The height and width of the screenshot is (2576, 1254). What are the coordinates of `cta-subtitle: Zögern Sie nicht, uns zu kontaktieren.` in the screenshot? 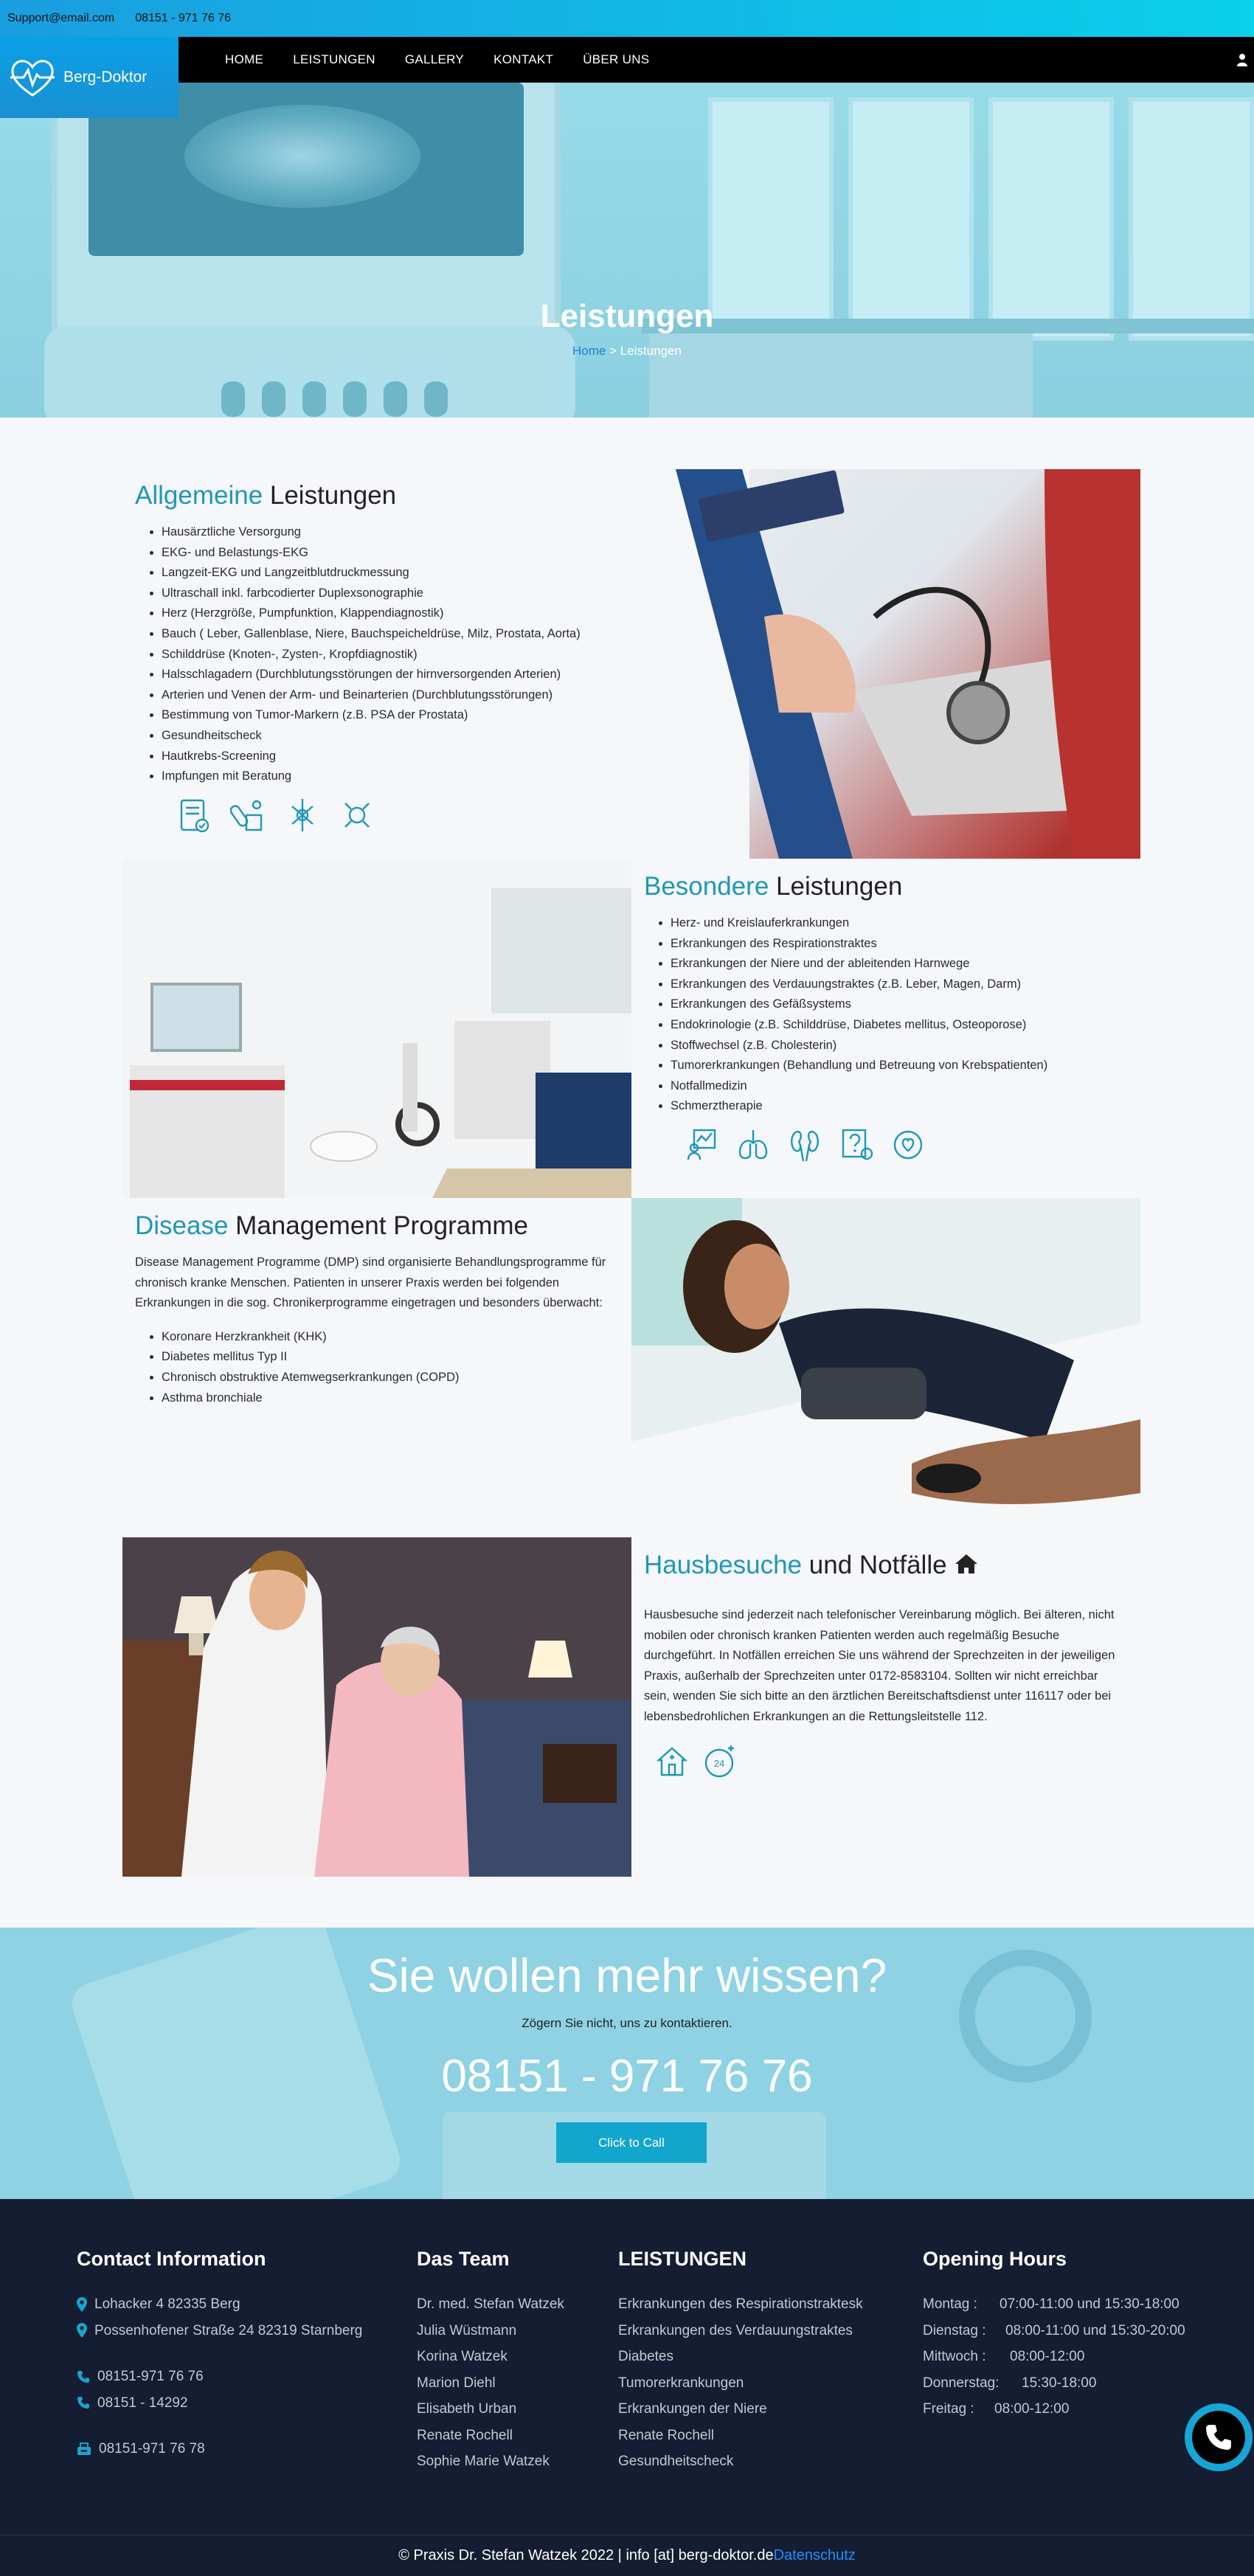 It's located at (627, 2023).